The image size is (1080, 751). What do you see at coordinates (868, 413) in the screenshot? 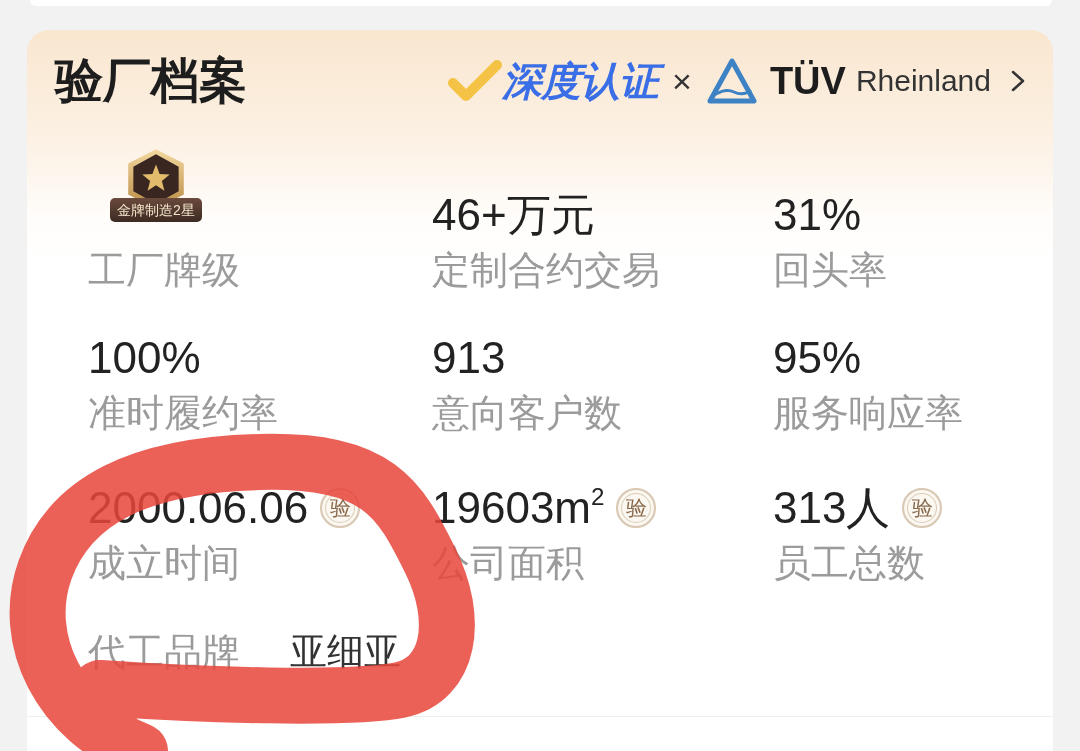
I see `stat-label: 服务响应率` at bounding box center [868, 413].